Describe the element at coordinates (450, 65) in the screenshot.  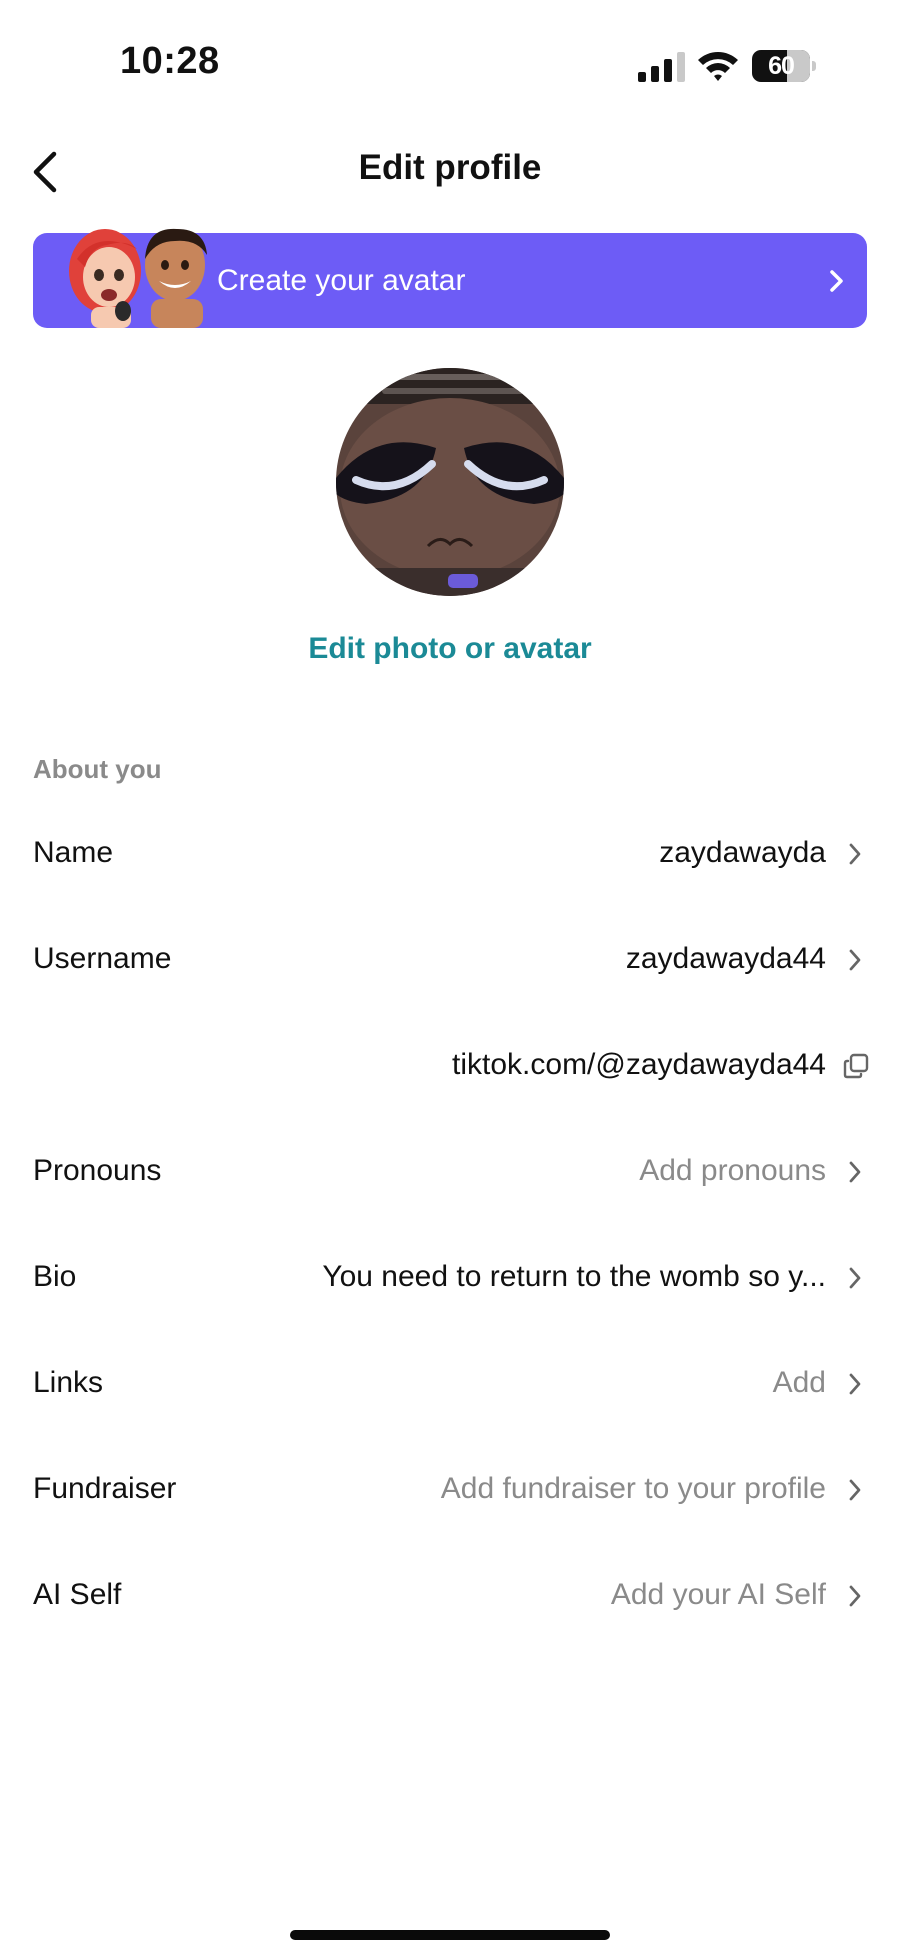
I see `status-bar: 10:28 60` at that location.